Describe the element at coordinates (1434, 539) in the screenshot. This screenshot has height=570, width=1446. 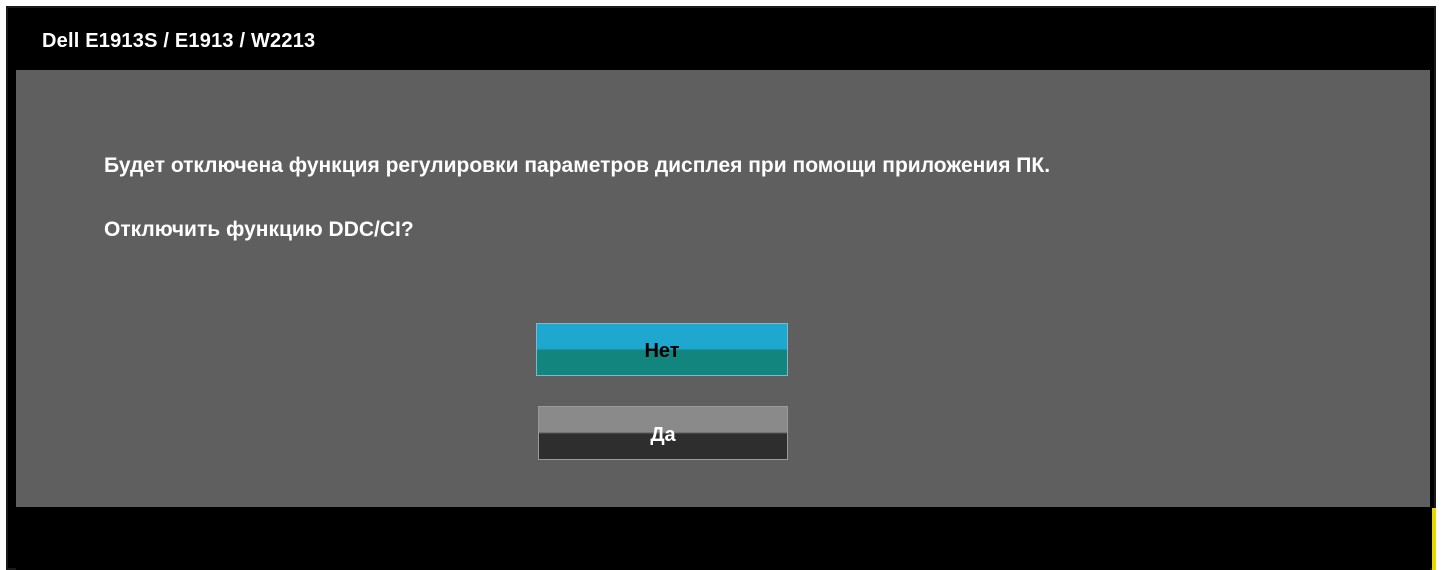
I see `accent-stripe` at that location.